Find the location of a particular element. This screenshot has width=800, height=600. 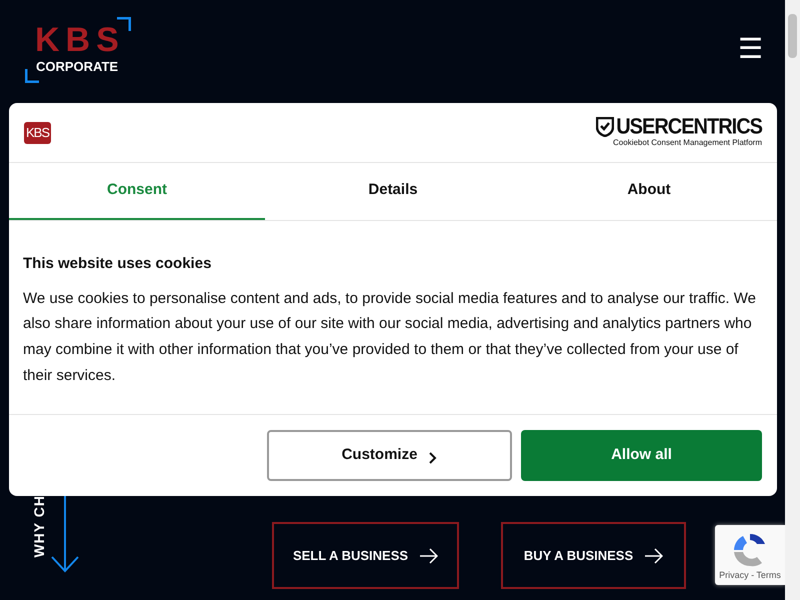

tab: Details is located at coordinates (393, 191).